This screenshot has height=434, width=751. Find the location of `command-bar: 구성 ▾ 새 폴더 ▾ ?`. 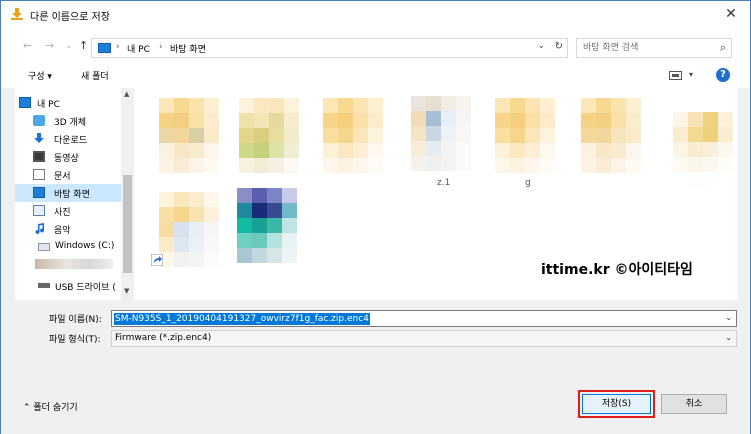

command-bar: 구성 ▾ 새 폴더 ▾ ? is located at coordinates (375, 76).